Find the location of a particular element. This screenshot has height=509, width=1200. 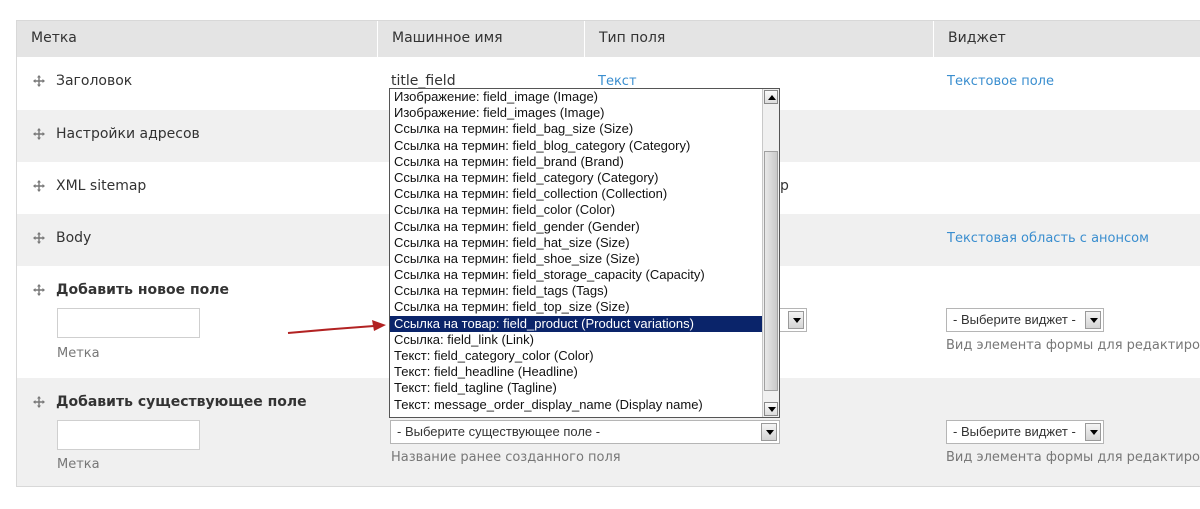

new-field-widget-select: - Выберите виджет - is located at coordinates (1025, 320).